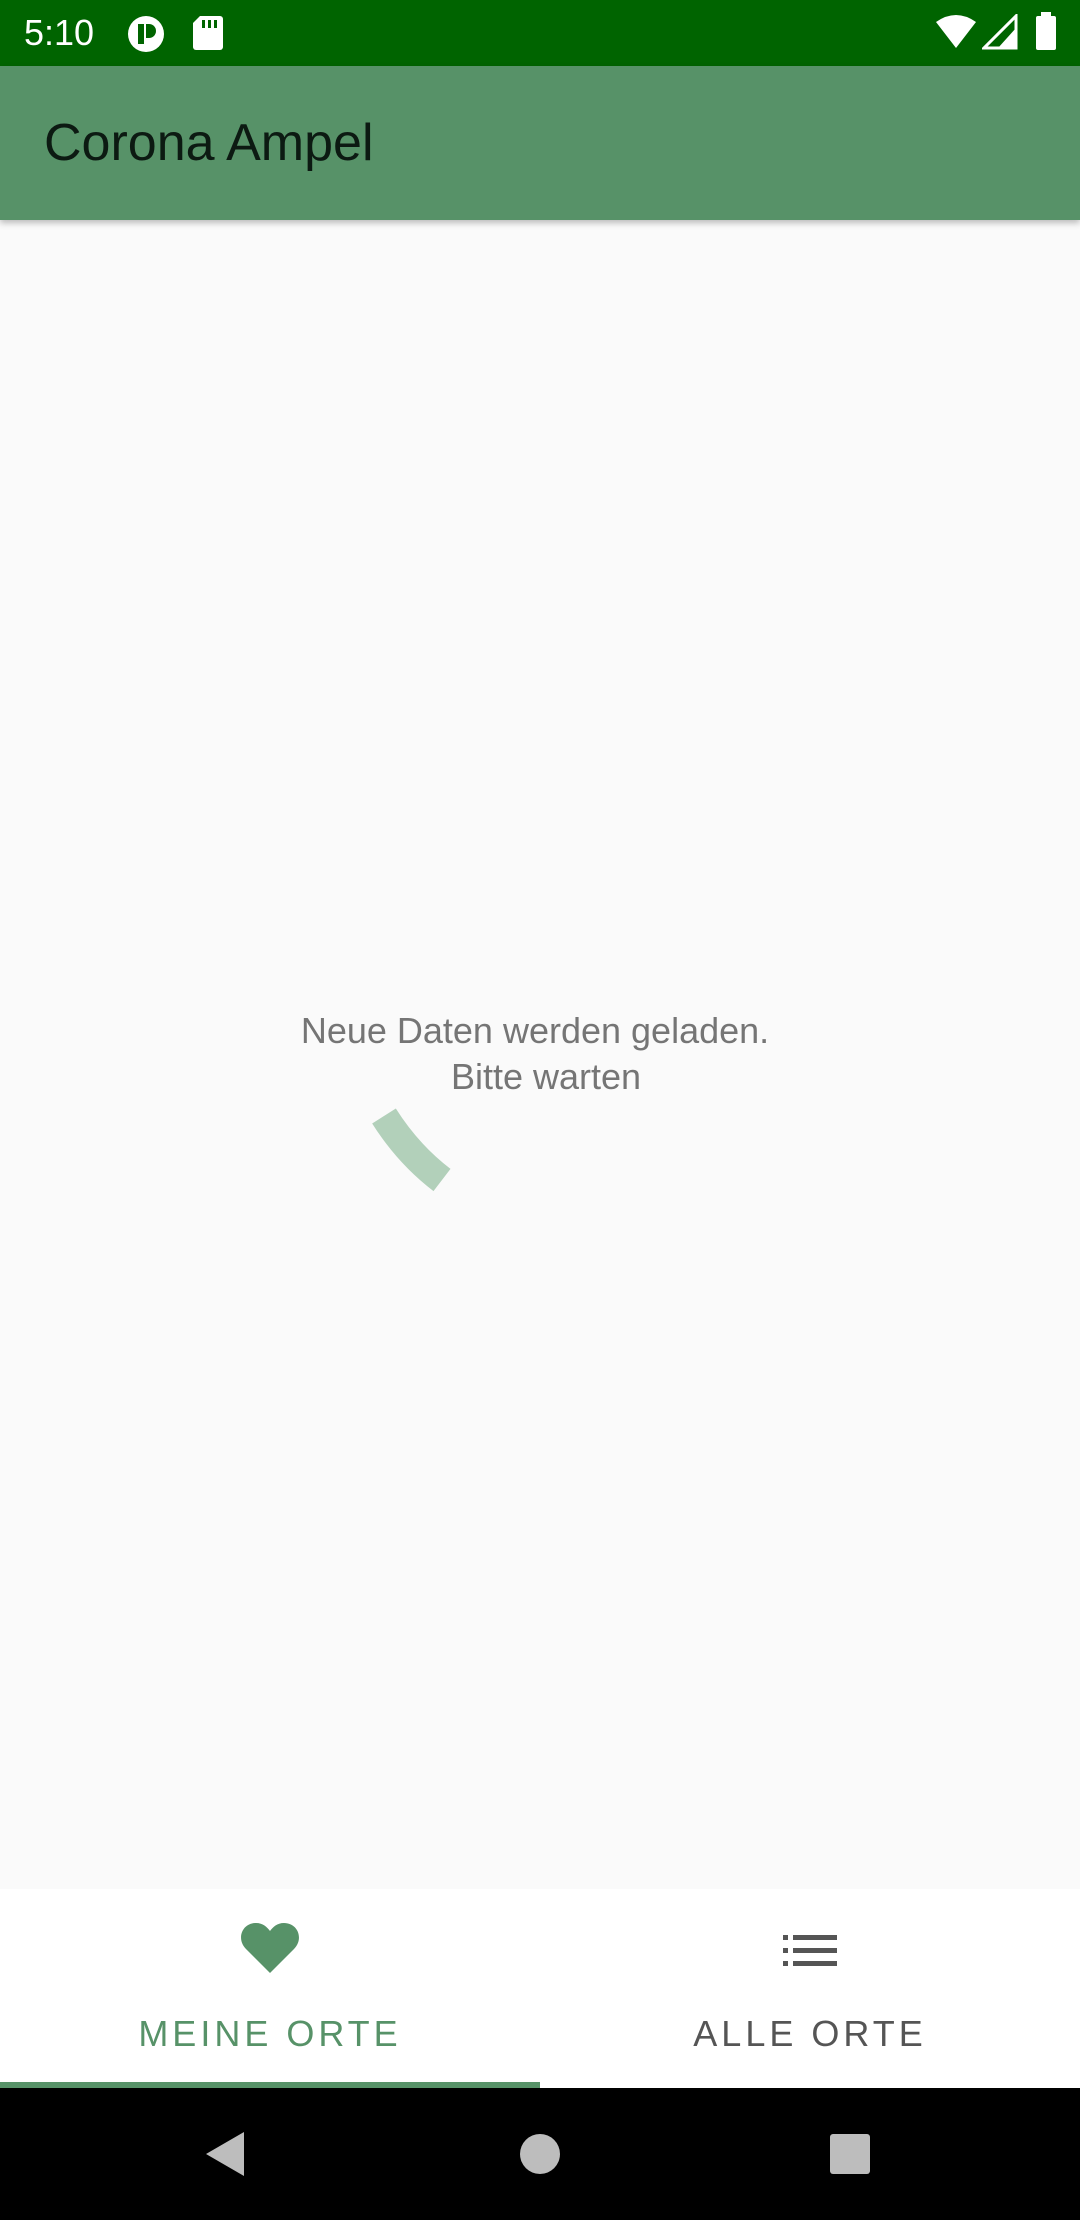 The width and height of the screenshot is (1080, 2220). I want to click on bottom-navigation: MEINE ORTE ALLE ORTE, so click(540, 1988).